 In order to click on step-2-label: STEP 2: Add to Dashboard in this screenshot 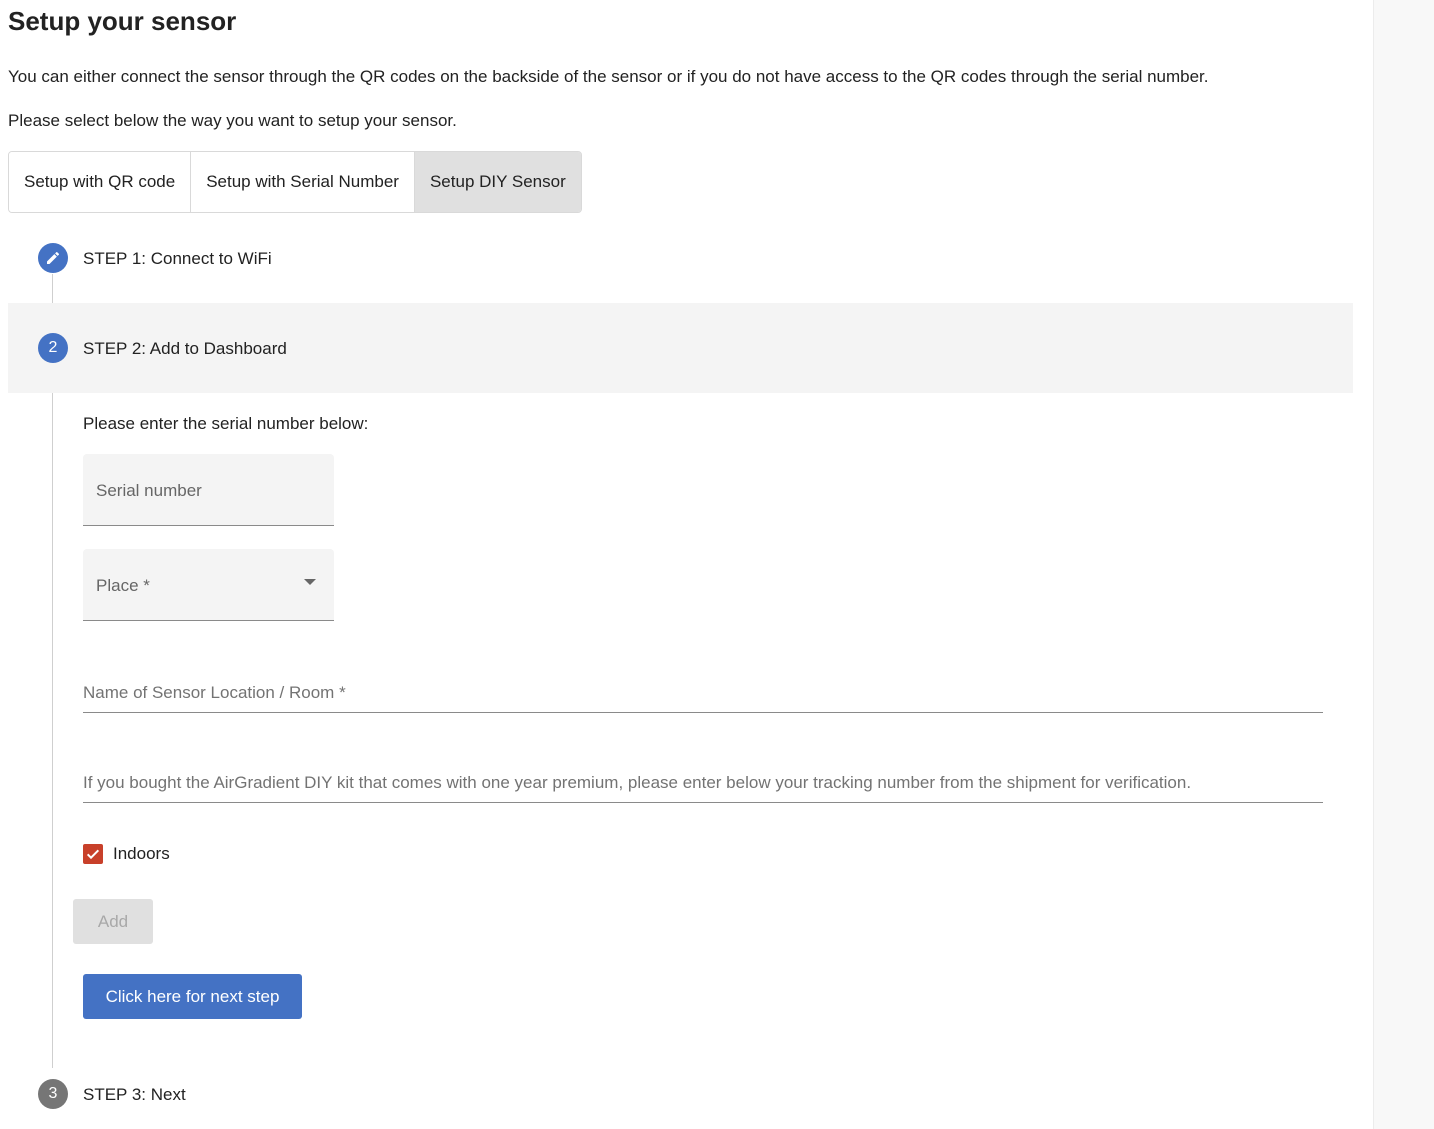, I will do `click(185, 348)`.